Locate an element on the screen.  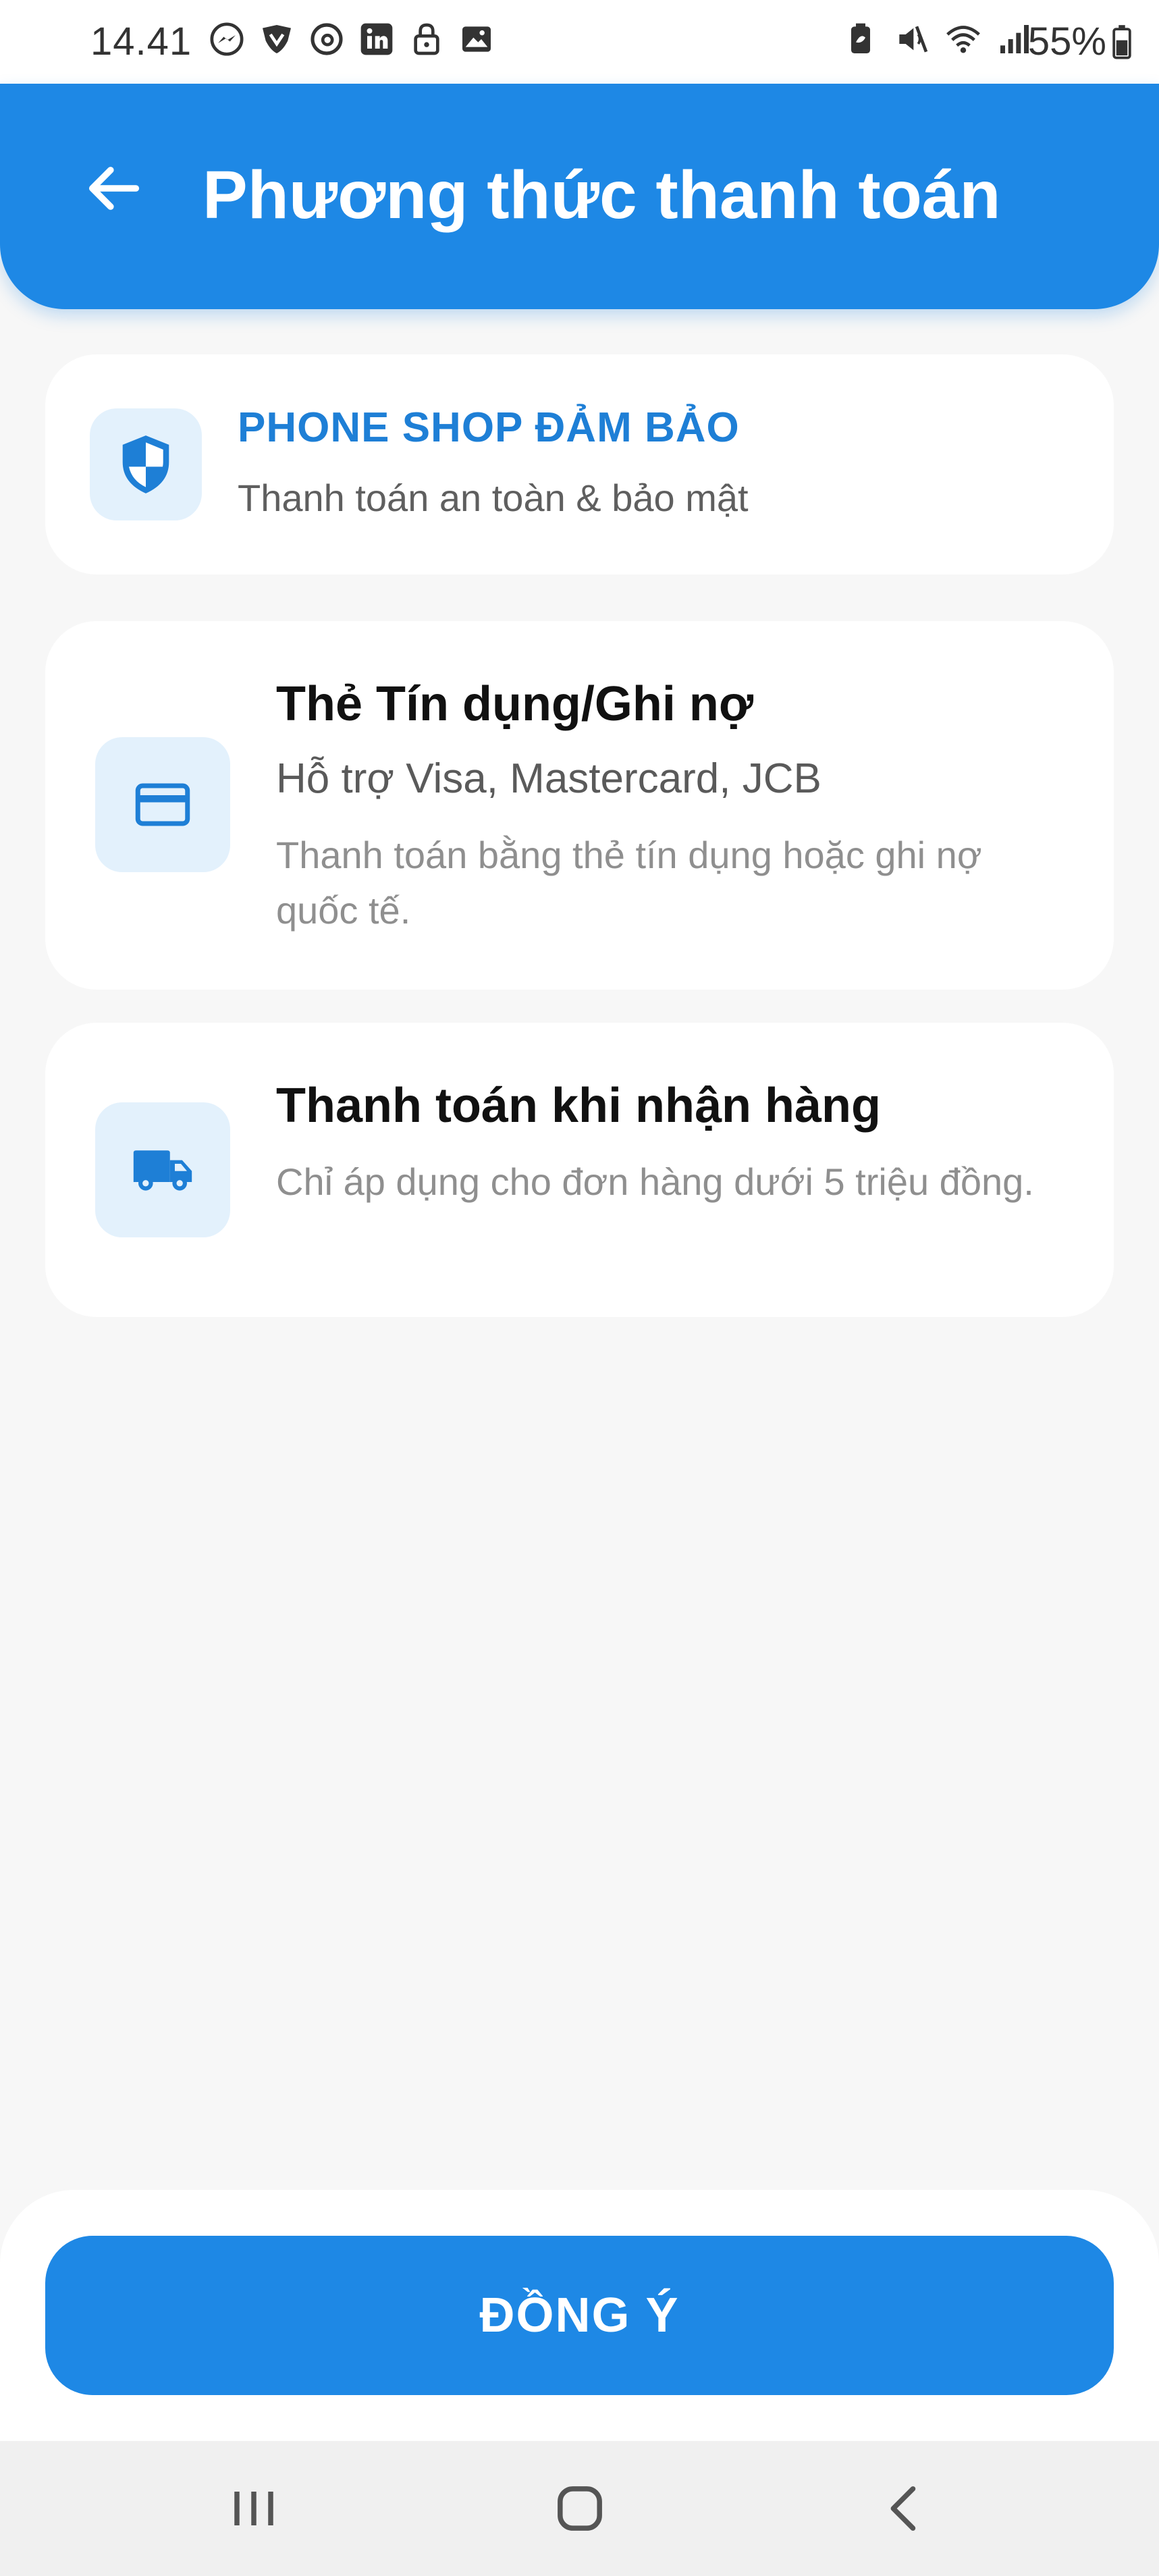
arrow-left-icon is located at coordinates (114, 189).